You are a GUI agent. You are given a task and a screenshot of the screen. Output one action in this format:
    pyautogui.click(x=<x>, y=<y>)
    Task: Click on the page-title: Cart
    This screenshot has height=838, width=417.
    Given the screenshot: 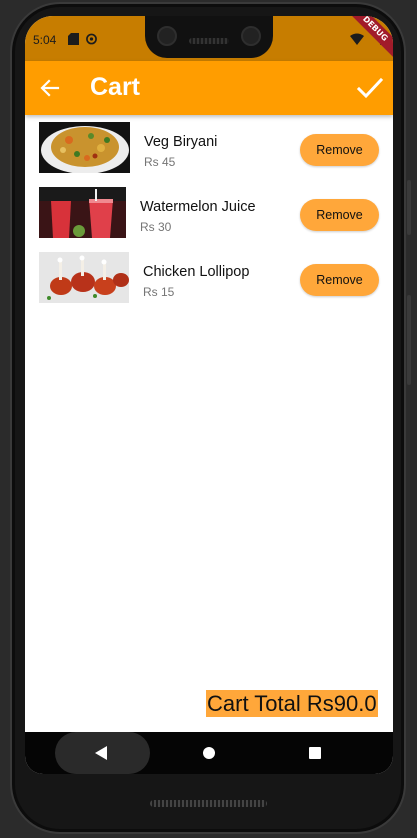 What is the action you would take?
    pyautogui.click(x=115, y=87)
    